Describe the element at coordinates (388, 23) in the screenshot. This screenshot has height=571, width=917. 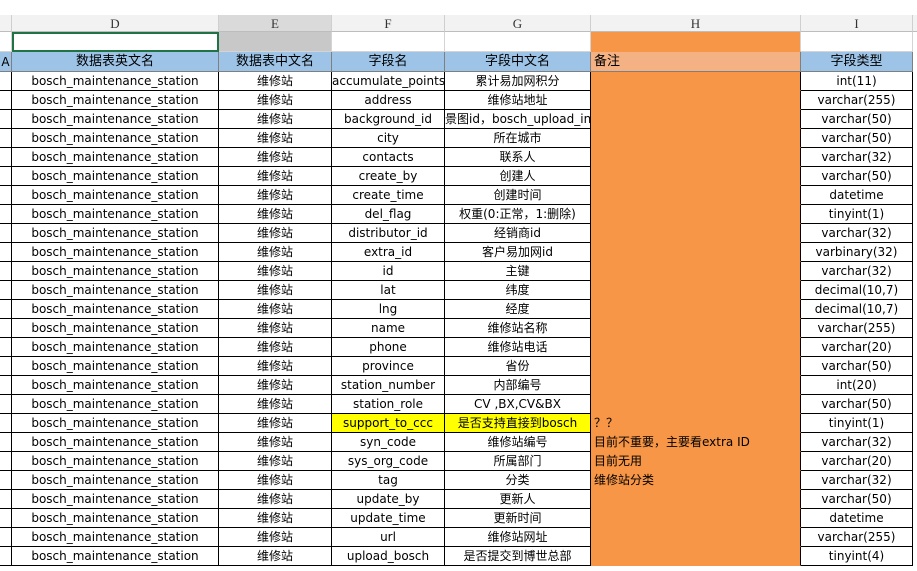
I see `column-header-f: F` at that location.